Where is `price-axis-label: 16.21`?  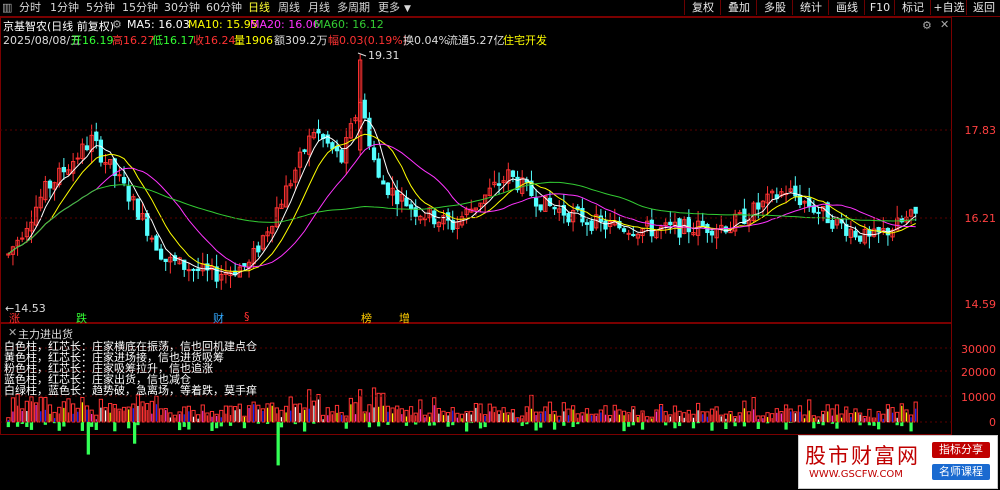 price-axis-label: 16.21 is located at coordinates (980, 218).